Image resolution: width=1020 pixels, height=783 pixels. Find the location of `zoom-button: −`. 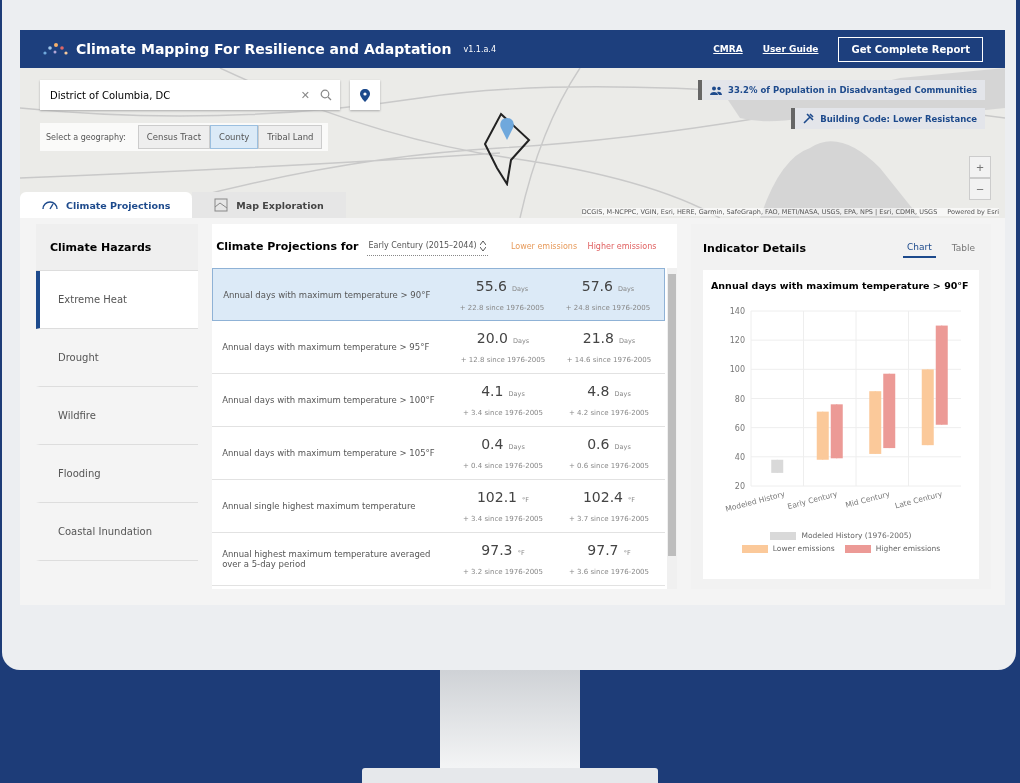

zoom-button: − is located at coordinates (980, 189).